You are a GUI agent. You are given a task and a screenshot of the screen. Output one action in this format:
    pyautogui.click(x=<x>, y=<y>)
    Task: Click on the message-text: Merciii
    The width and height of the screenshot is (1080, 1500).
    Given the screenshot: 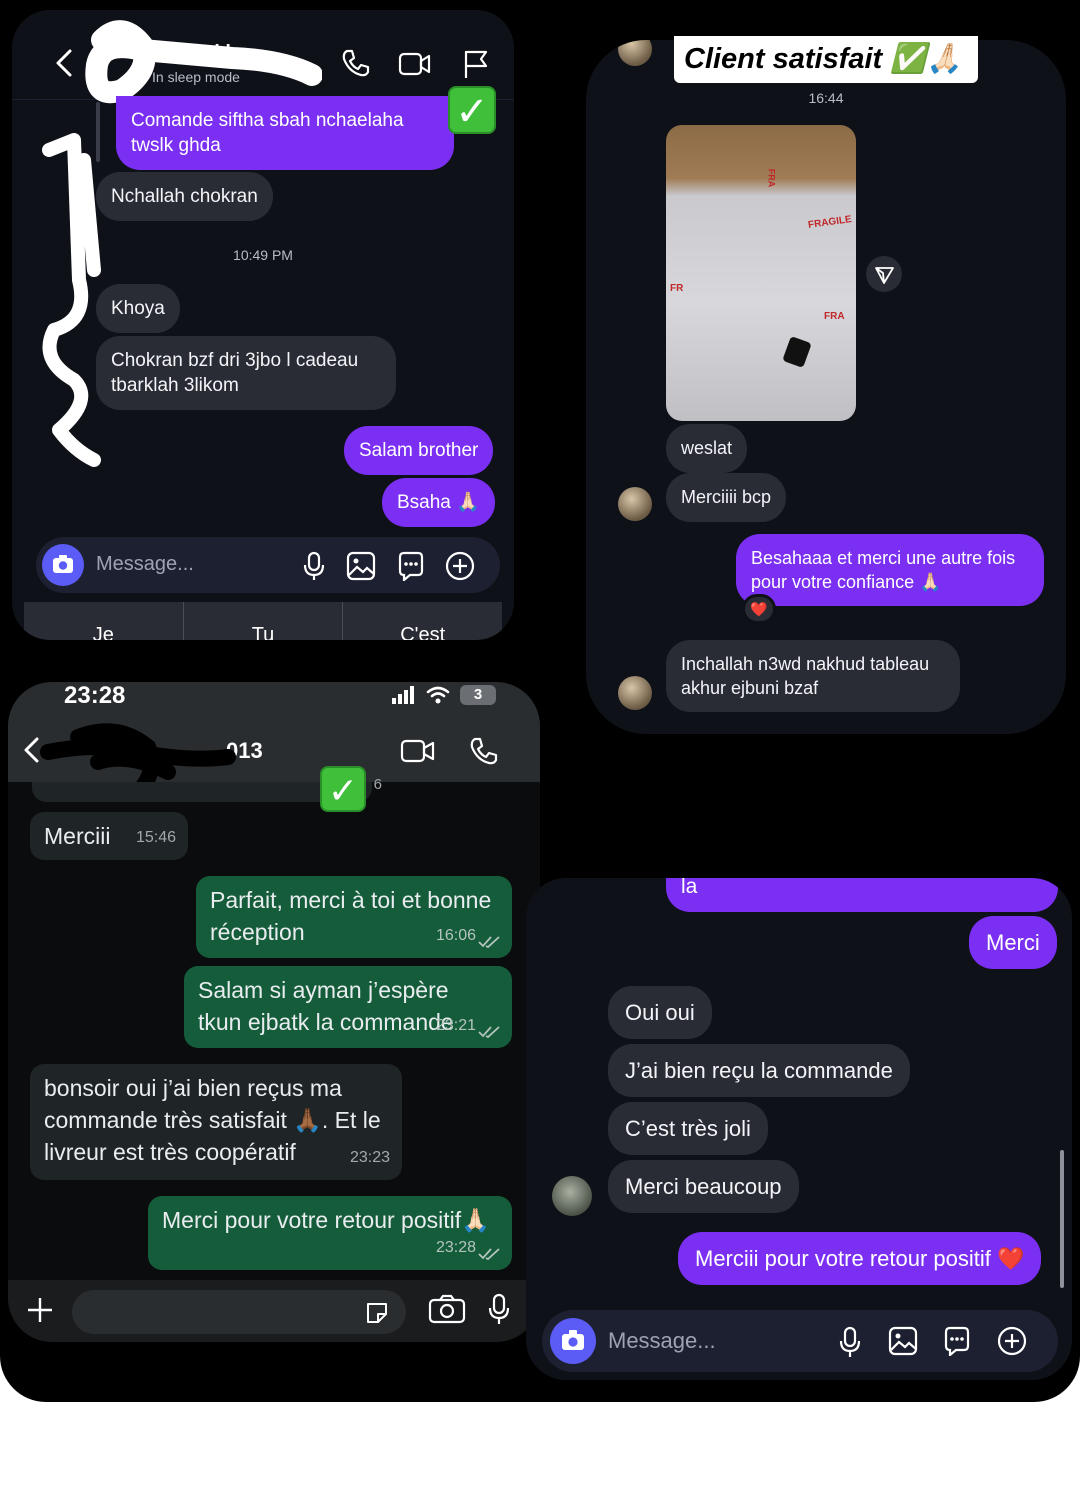 What is the action you would take?
    pyautogui.click(x=77, y=836)
    